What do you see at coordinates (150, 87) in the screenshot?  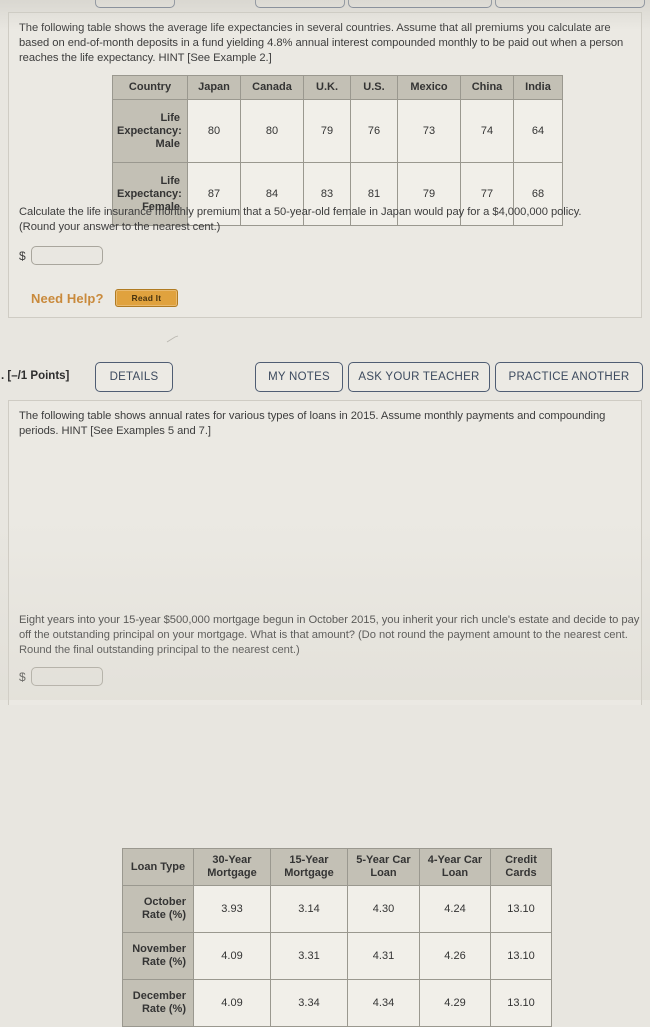 I see `header-country: Country` at bounding box center [150, 87].